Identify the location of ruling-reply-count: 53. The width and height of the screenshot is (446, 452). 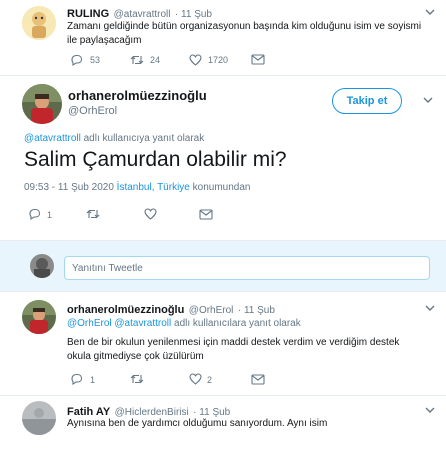
(95, 60).